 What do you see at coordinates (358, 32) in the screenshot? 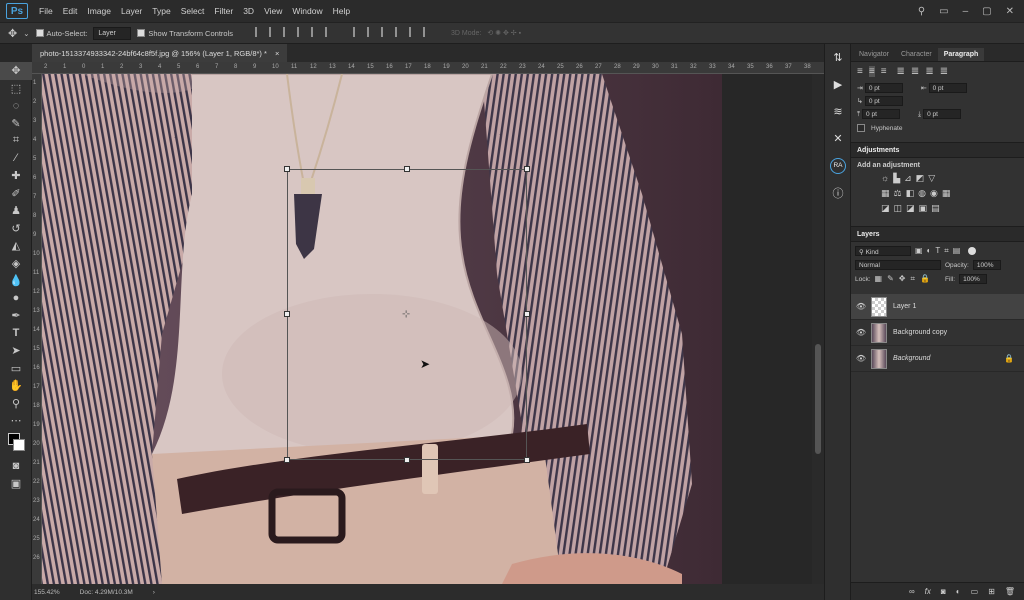
I see `distribute-top-icon` at bounding box center [358, 32].